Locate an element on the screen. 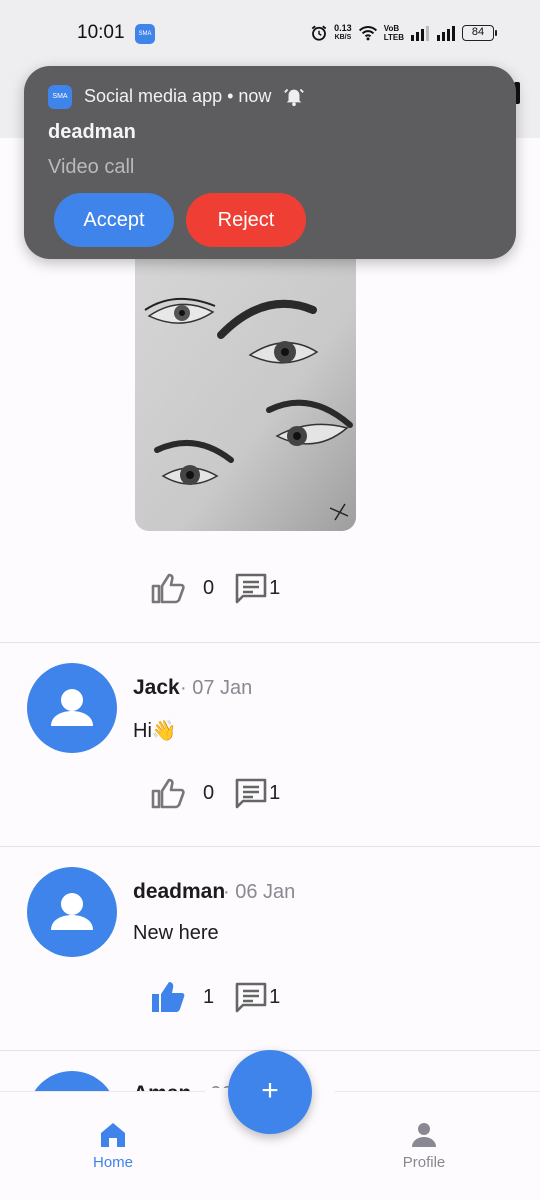 This screenshot has height=1200, width=540. status-icons: 0.13 KB/S VoB LTEB 84 is located at coordinates (403, 33).